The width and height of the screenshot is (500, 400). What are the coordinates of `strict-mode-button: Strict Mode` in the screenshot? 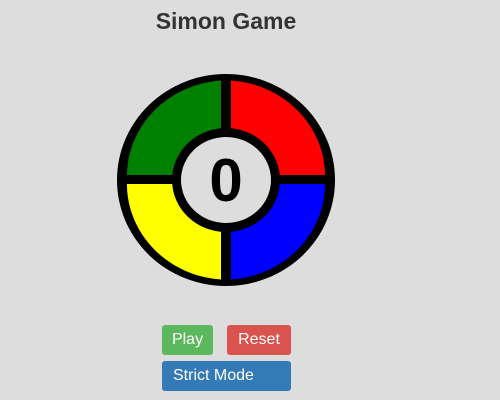 It's located at (226, 376).